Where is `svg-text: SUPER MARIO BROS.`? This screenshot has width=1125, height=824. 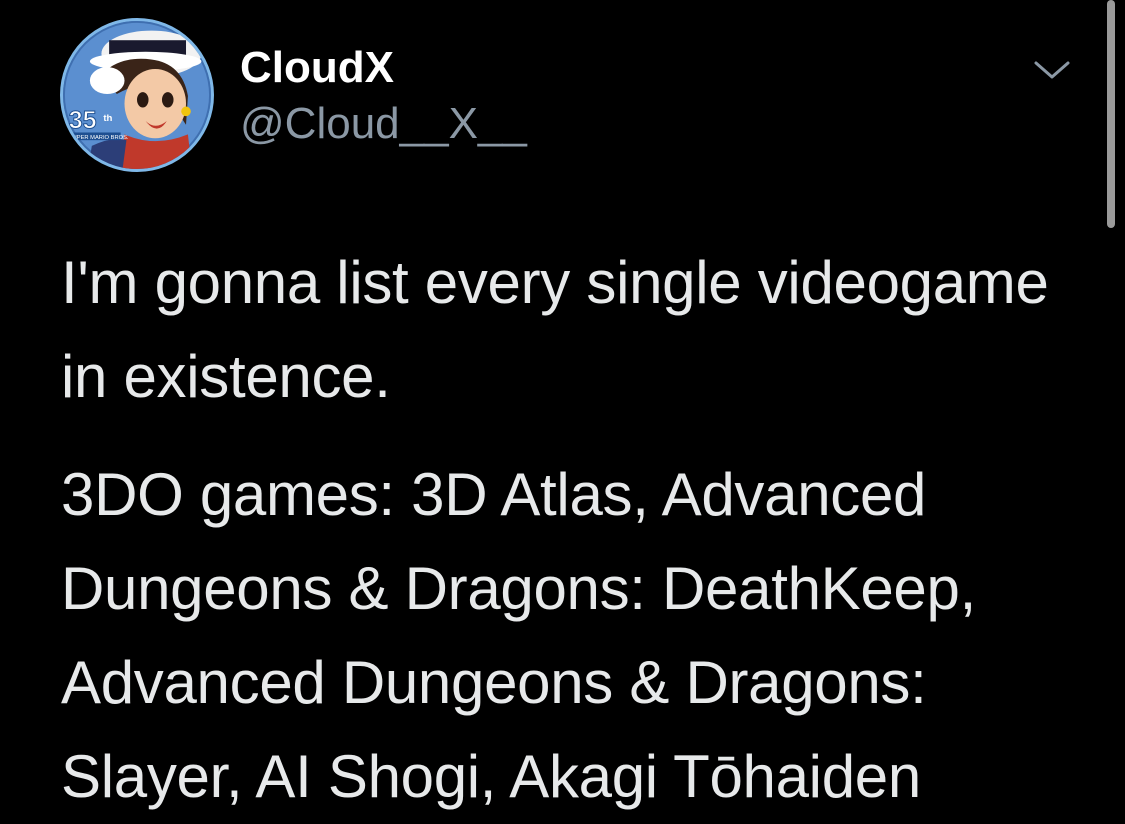 svg-text: SUPER MARIO BROS. is located at coordinates (99, 138).